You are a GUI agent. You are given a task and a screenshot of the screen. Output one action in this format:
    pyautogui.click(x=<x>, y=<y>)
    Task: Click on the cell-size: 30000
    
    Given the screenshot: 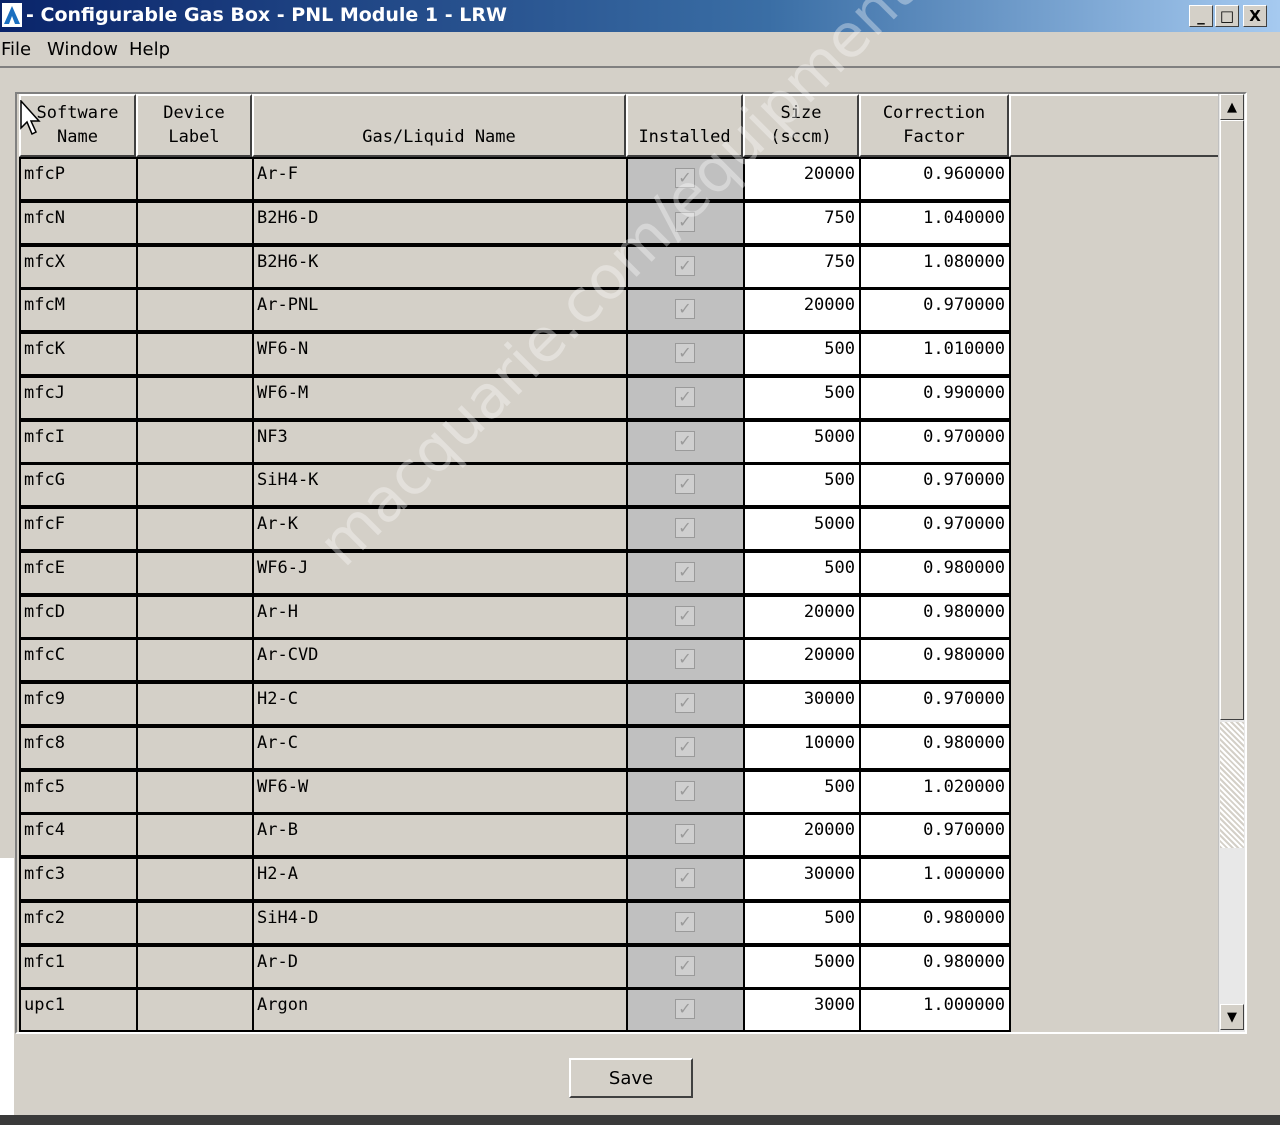 What is the action you would take?
    pyautogui.click(x=802, y=704)
    